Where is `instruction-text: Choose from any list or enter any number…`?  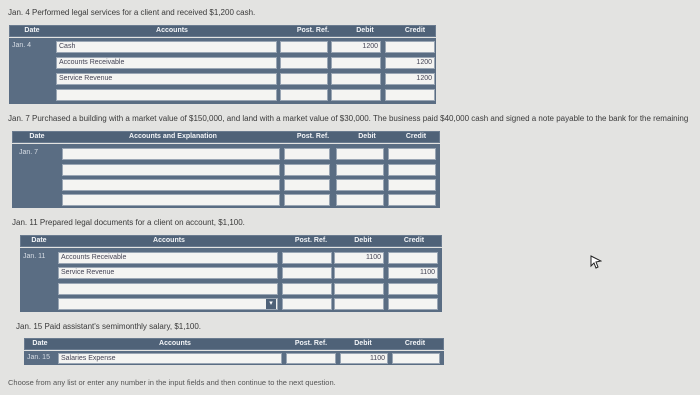 instruction-text: Choose from any list or enter any number… is located at coordinates (172, 382).